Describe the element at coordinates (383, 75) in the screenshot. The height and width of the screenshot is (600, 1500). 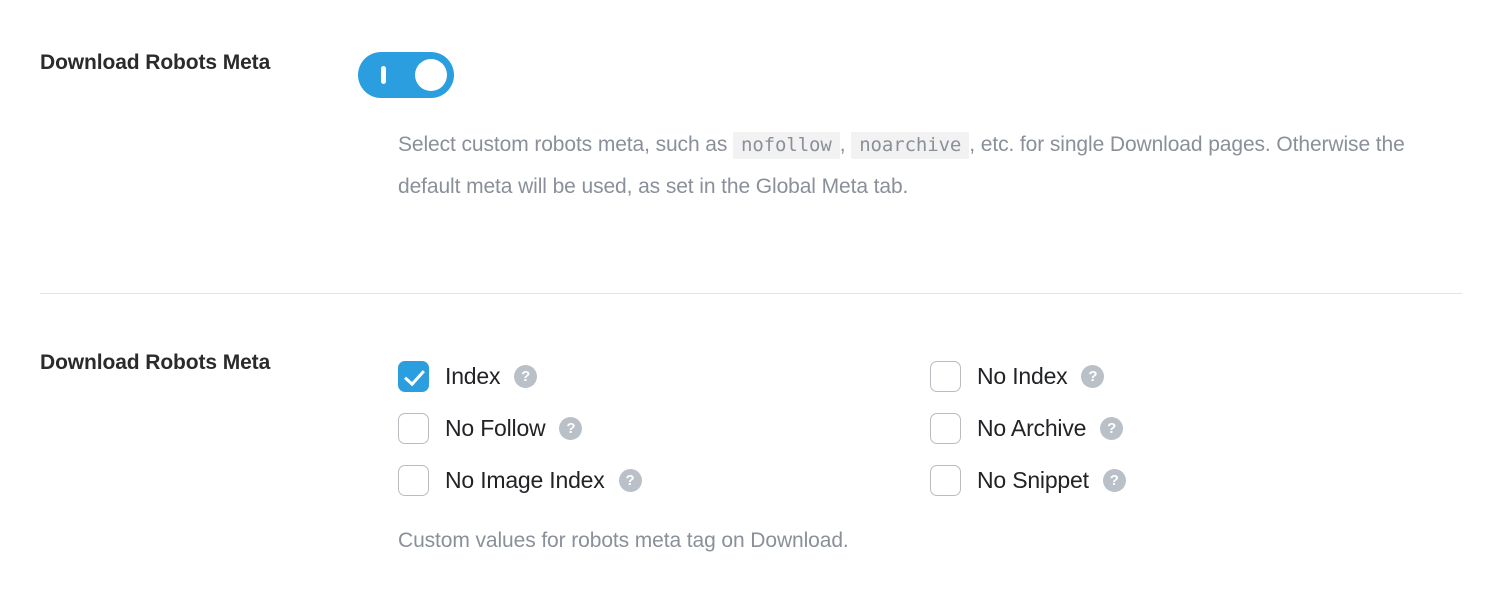
I see `toggle-on-indicator-icon` at that location.